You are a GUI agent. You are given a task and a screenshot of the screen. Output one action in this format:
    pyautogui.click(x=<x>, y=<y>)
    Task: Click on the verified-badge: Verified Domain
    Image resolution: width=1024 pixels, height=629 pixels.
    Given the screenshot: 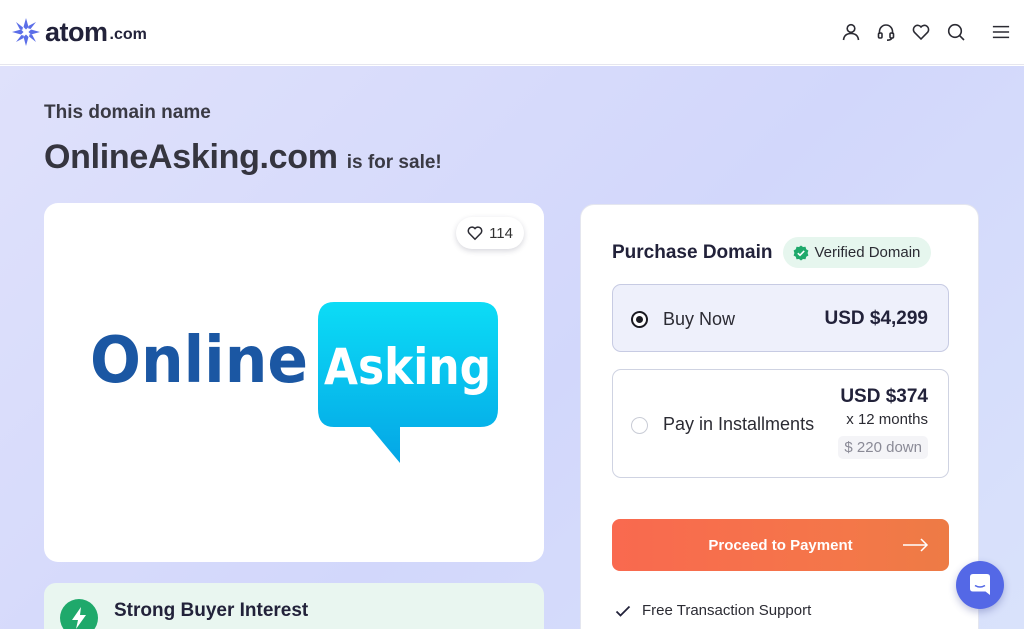 What is the action you would take?
    pyautogui.click(x=857, y=252)
    